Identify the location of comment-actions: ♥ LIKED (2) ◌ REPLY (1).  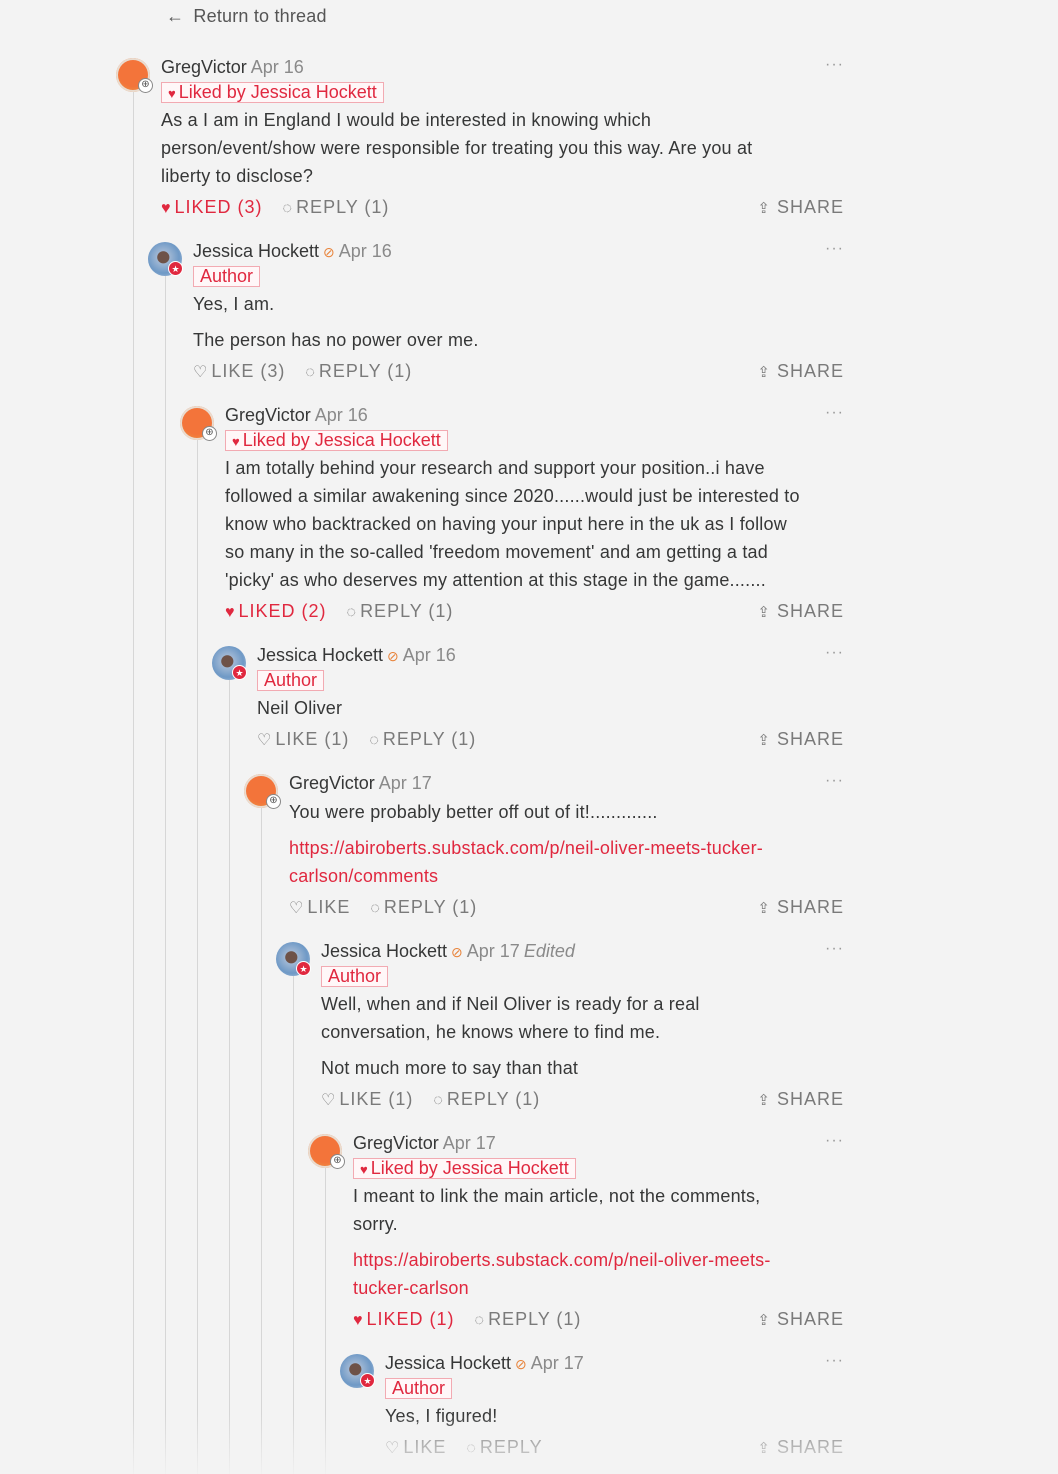
(346, 611).